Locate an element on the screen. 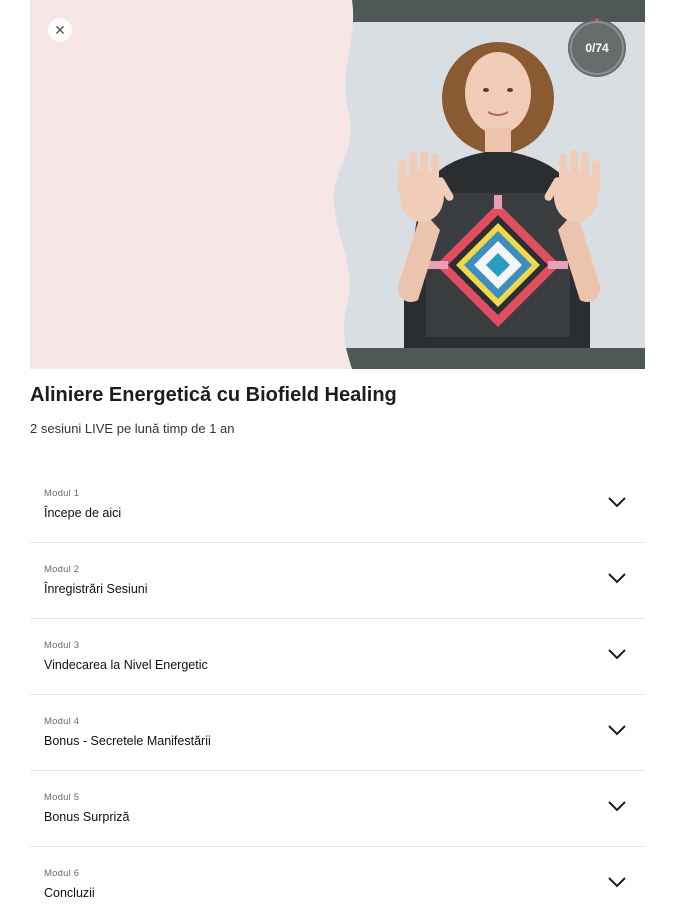 This screenshot has width=675, height=922. module-item-5: Modul 5 Bonus Surpriză is located at coordinates (337, 809).